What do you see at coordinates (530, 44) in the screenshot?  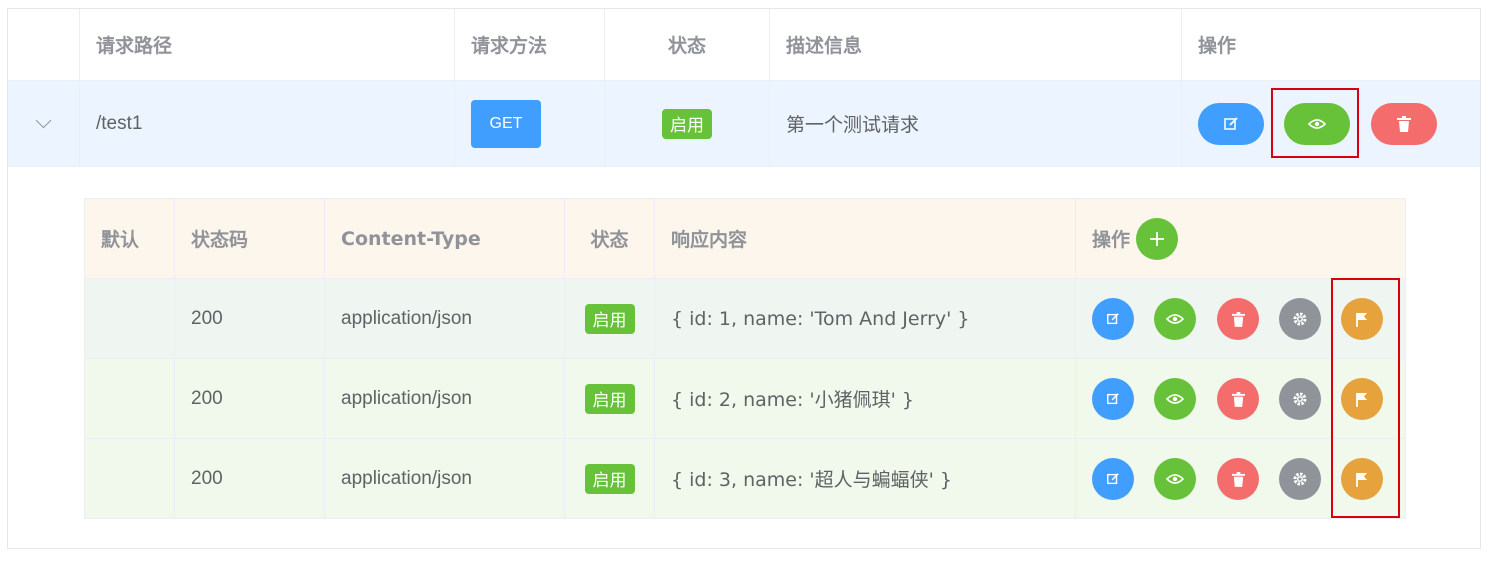 I see `header-method: 请求方法` at bounding box center [530, 44].